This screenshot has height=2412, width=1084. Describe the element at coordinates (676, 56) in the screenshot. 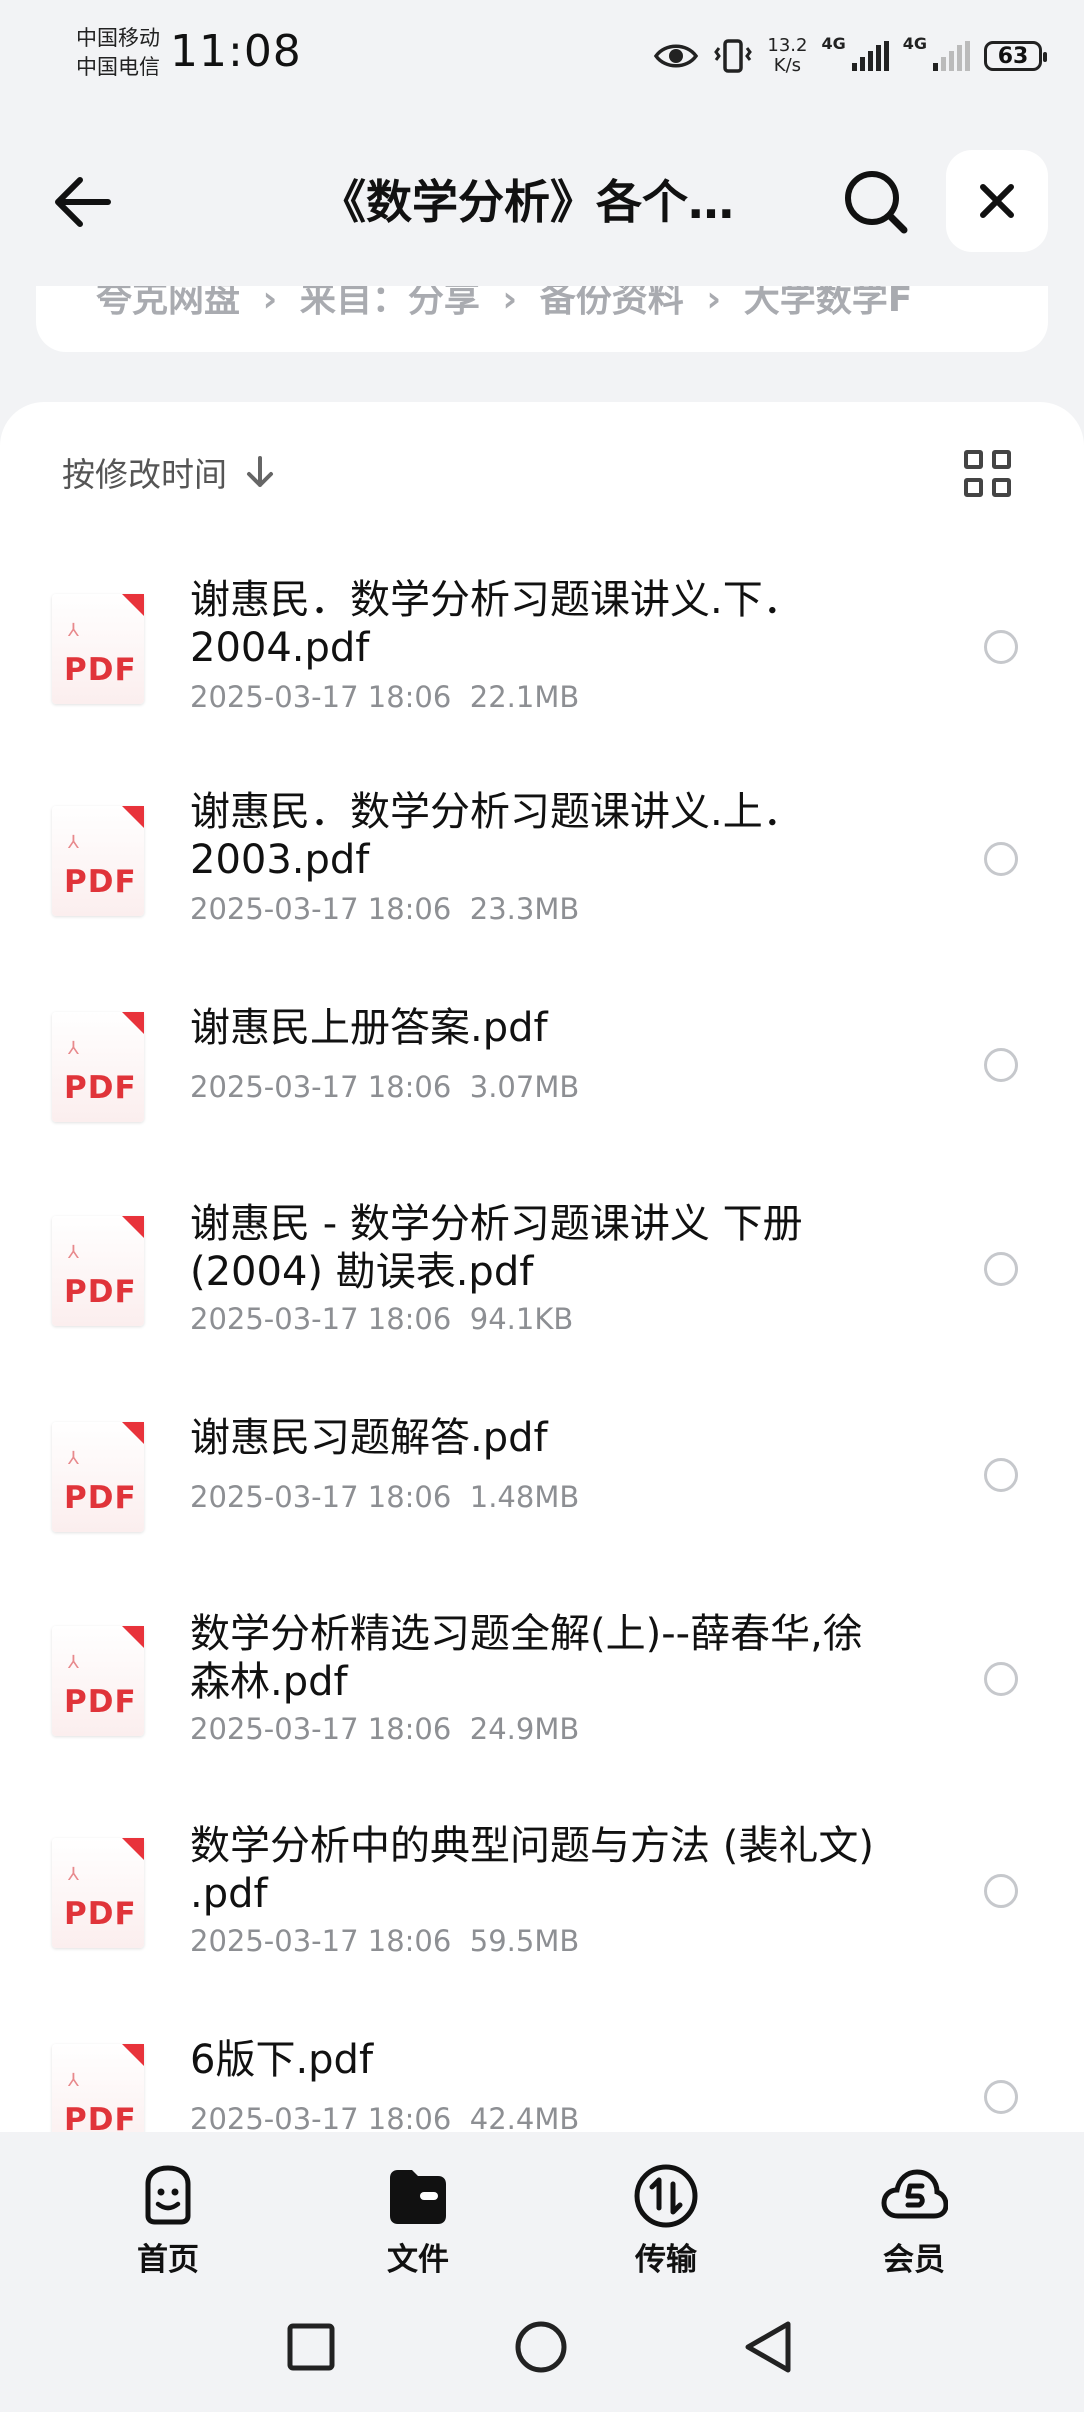

I see `eye-icon` at that location.